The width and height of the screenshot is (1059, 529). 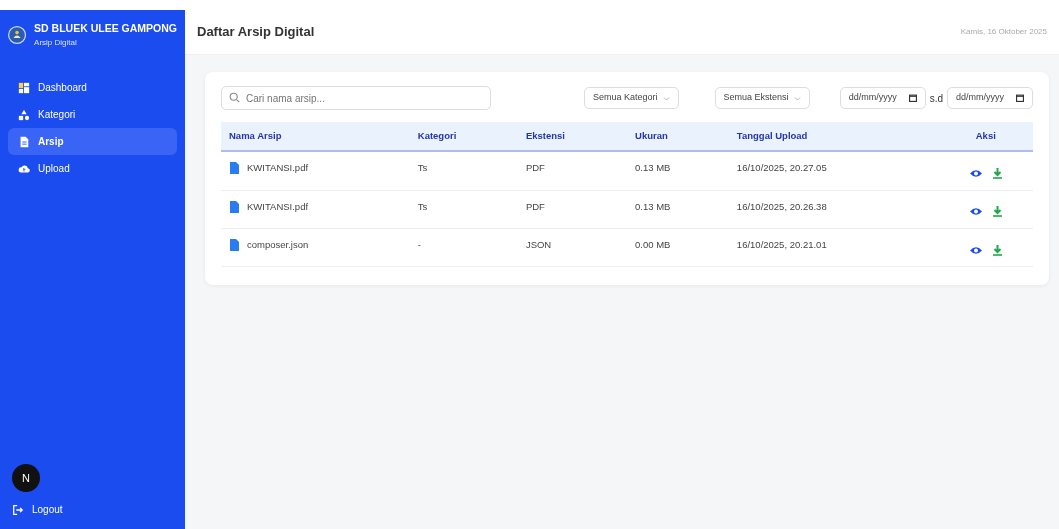 I want to click on column-header: Tanggal Upload, so click(x=833, y=137).